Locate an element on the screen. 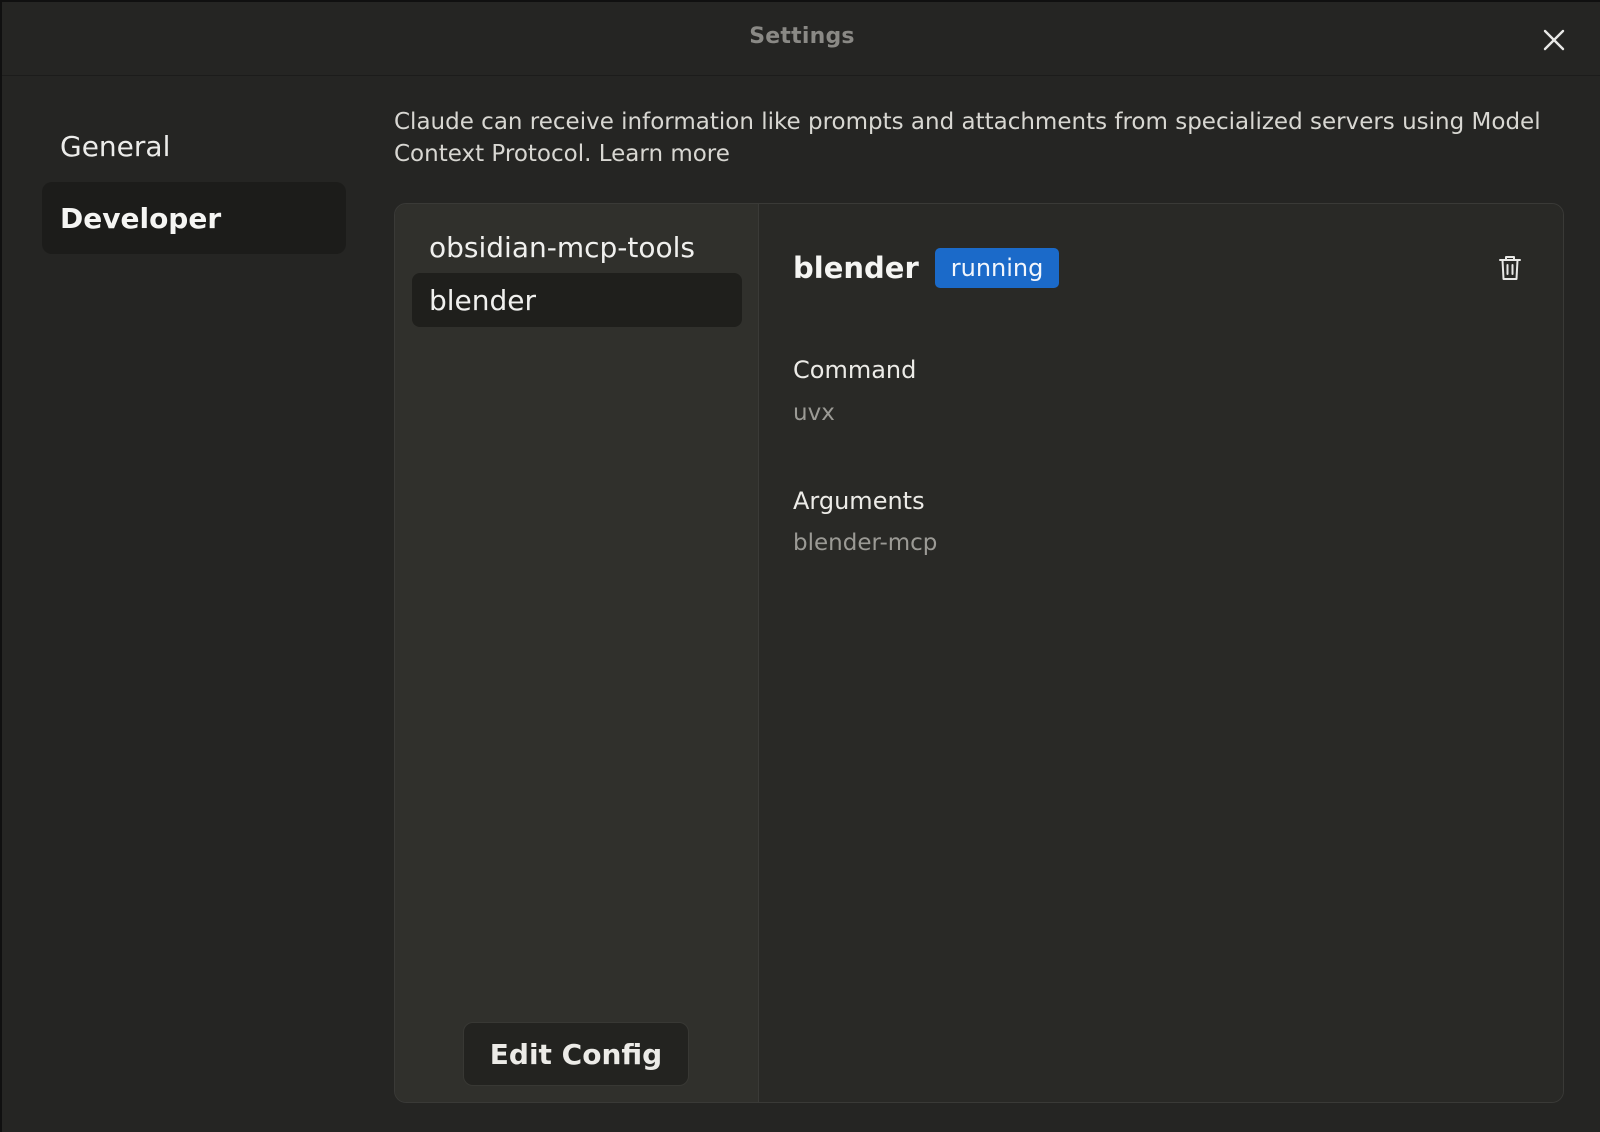  window-title: Settings is located at coordinates (802, 36).